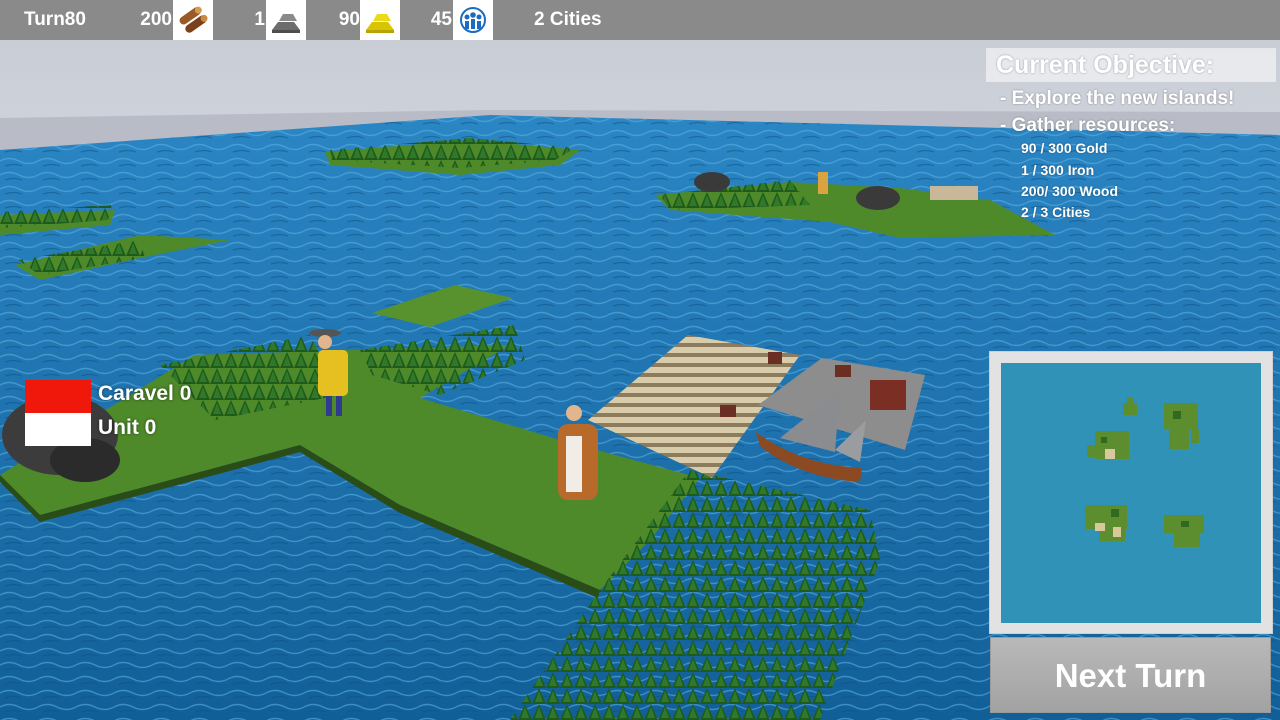 This screenshot has height=720, width=1280. Describe the element at coordinates (1117, 98) in the screenshot. I see `objective-explore: - Explore the new islands!` at that location.